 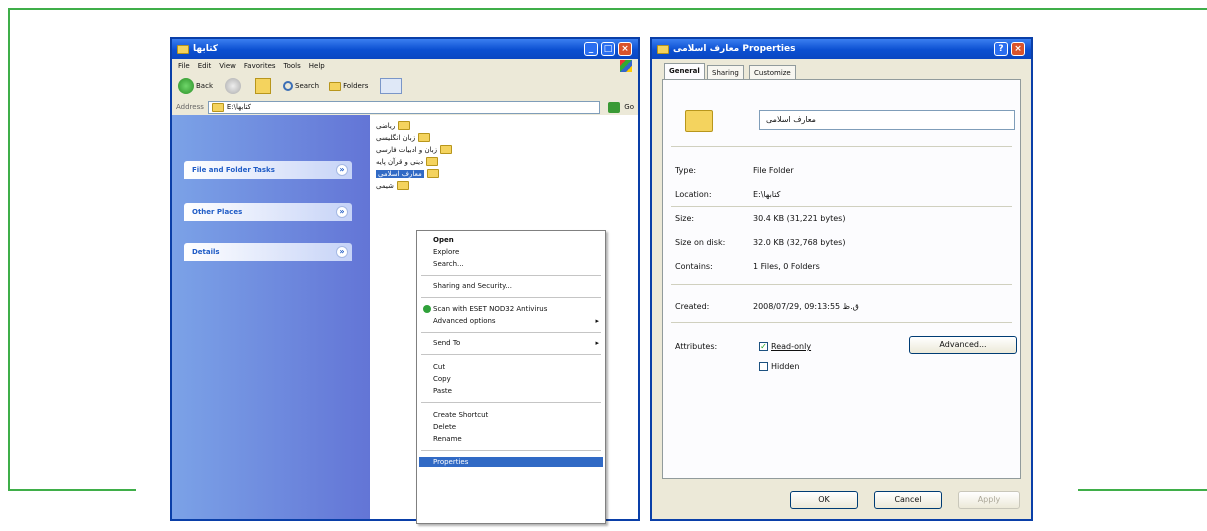 What do you see at coordinates (763, 346) in the screenshot?
I see `checkbox-checked-icon: ✓` at bounding box center [763, 346].